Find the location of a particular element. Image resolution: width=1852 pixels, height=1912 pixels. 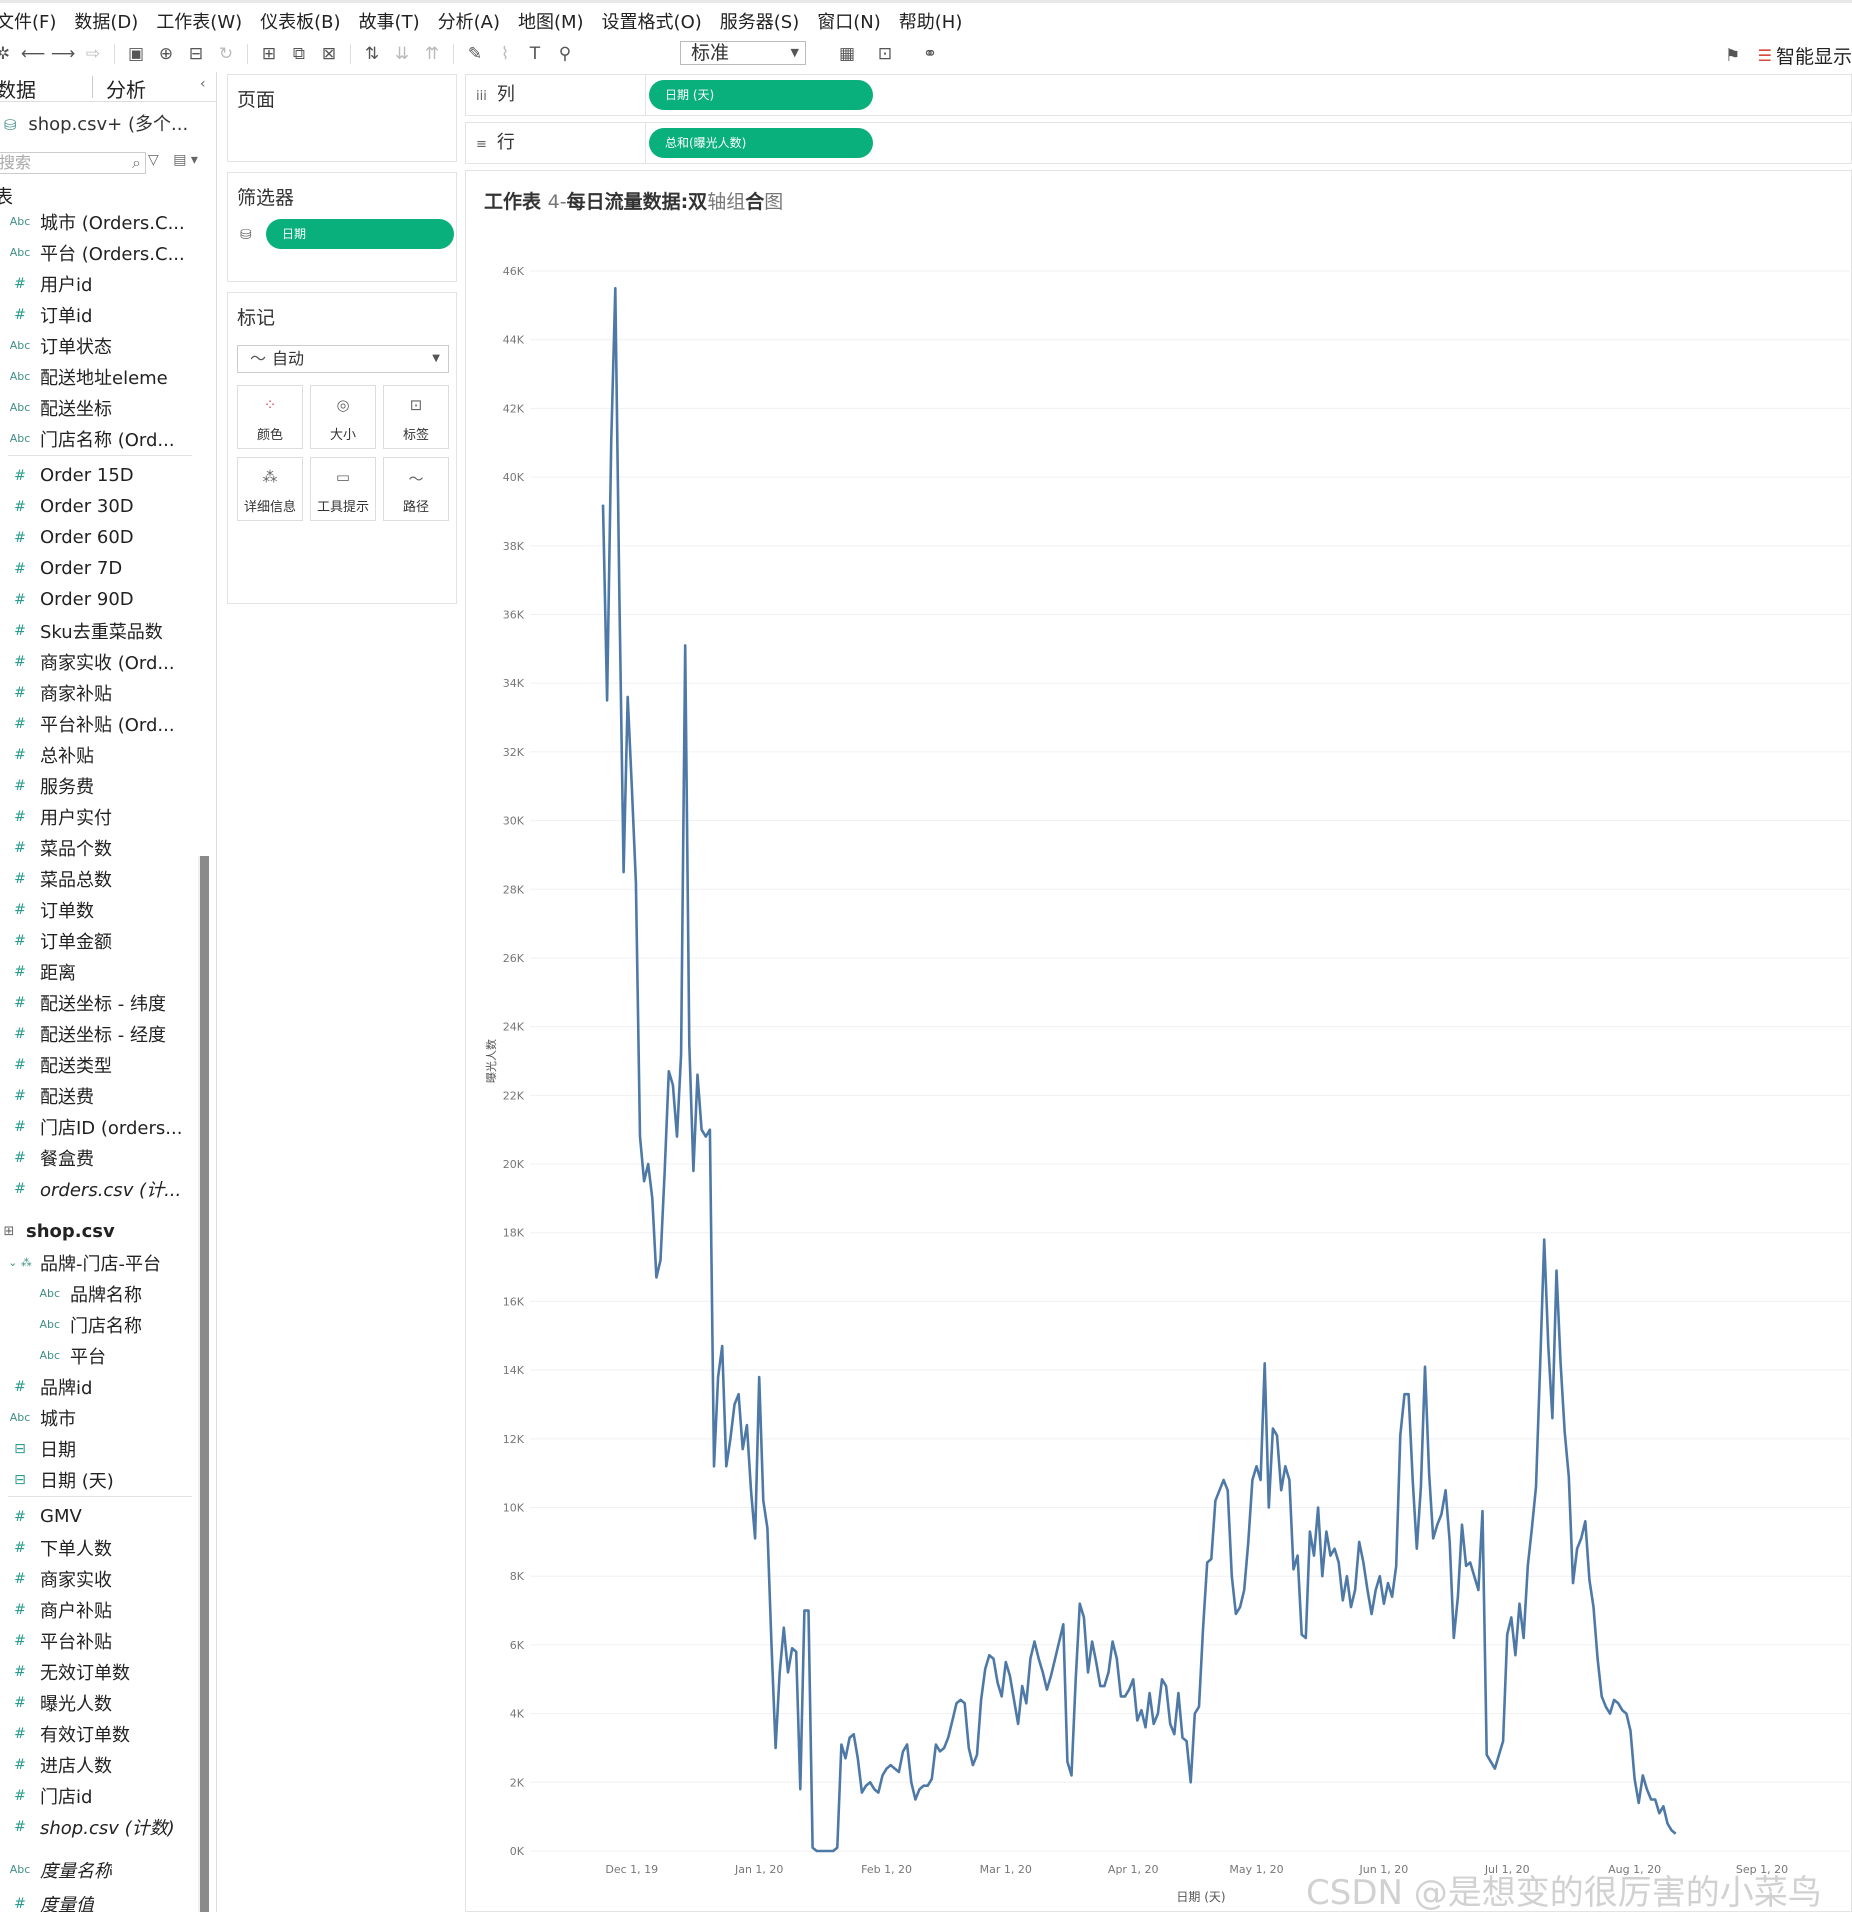

pin-tool-icon: ⚑ is located at coordinates (1733, 56).